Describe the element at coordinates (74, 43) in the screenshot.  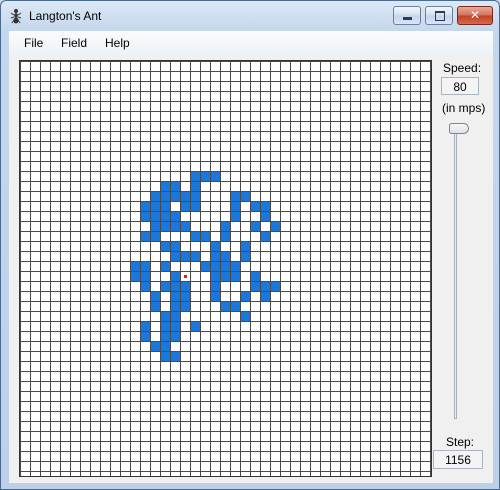
I see `menu-field: Field` at that location.